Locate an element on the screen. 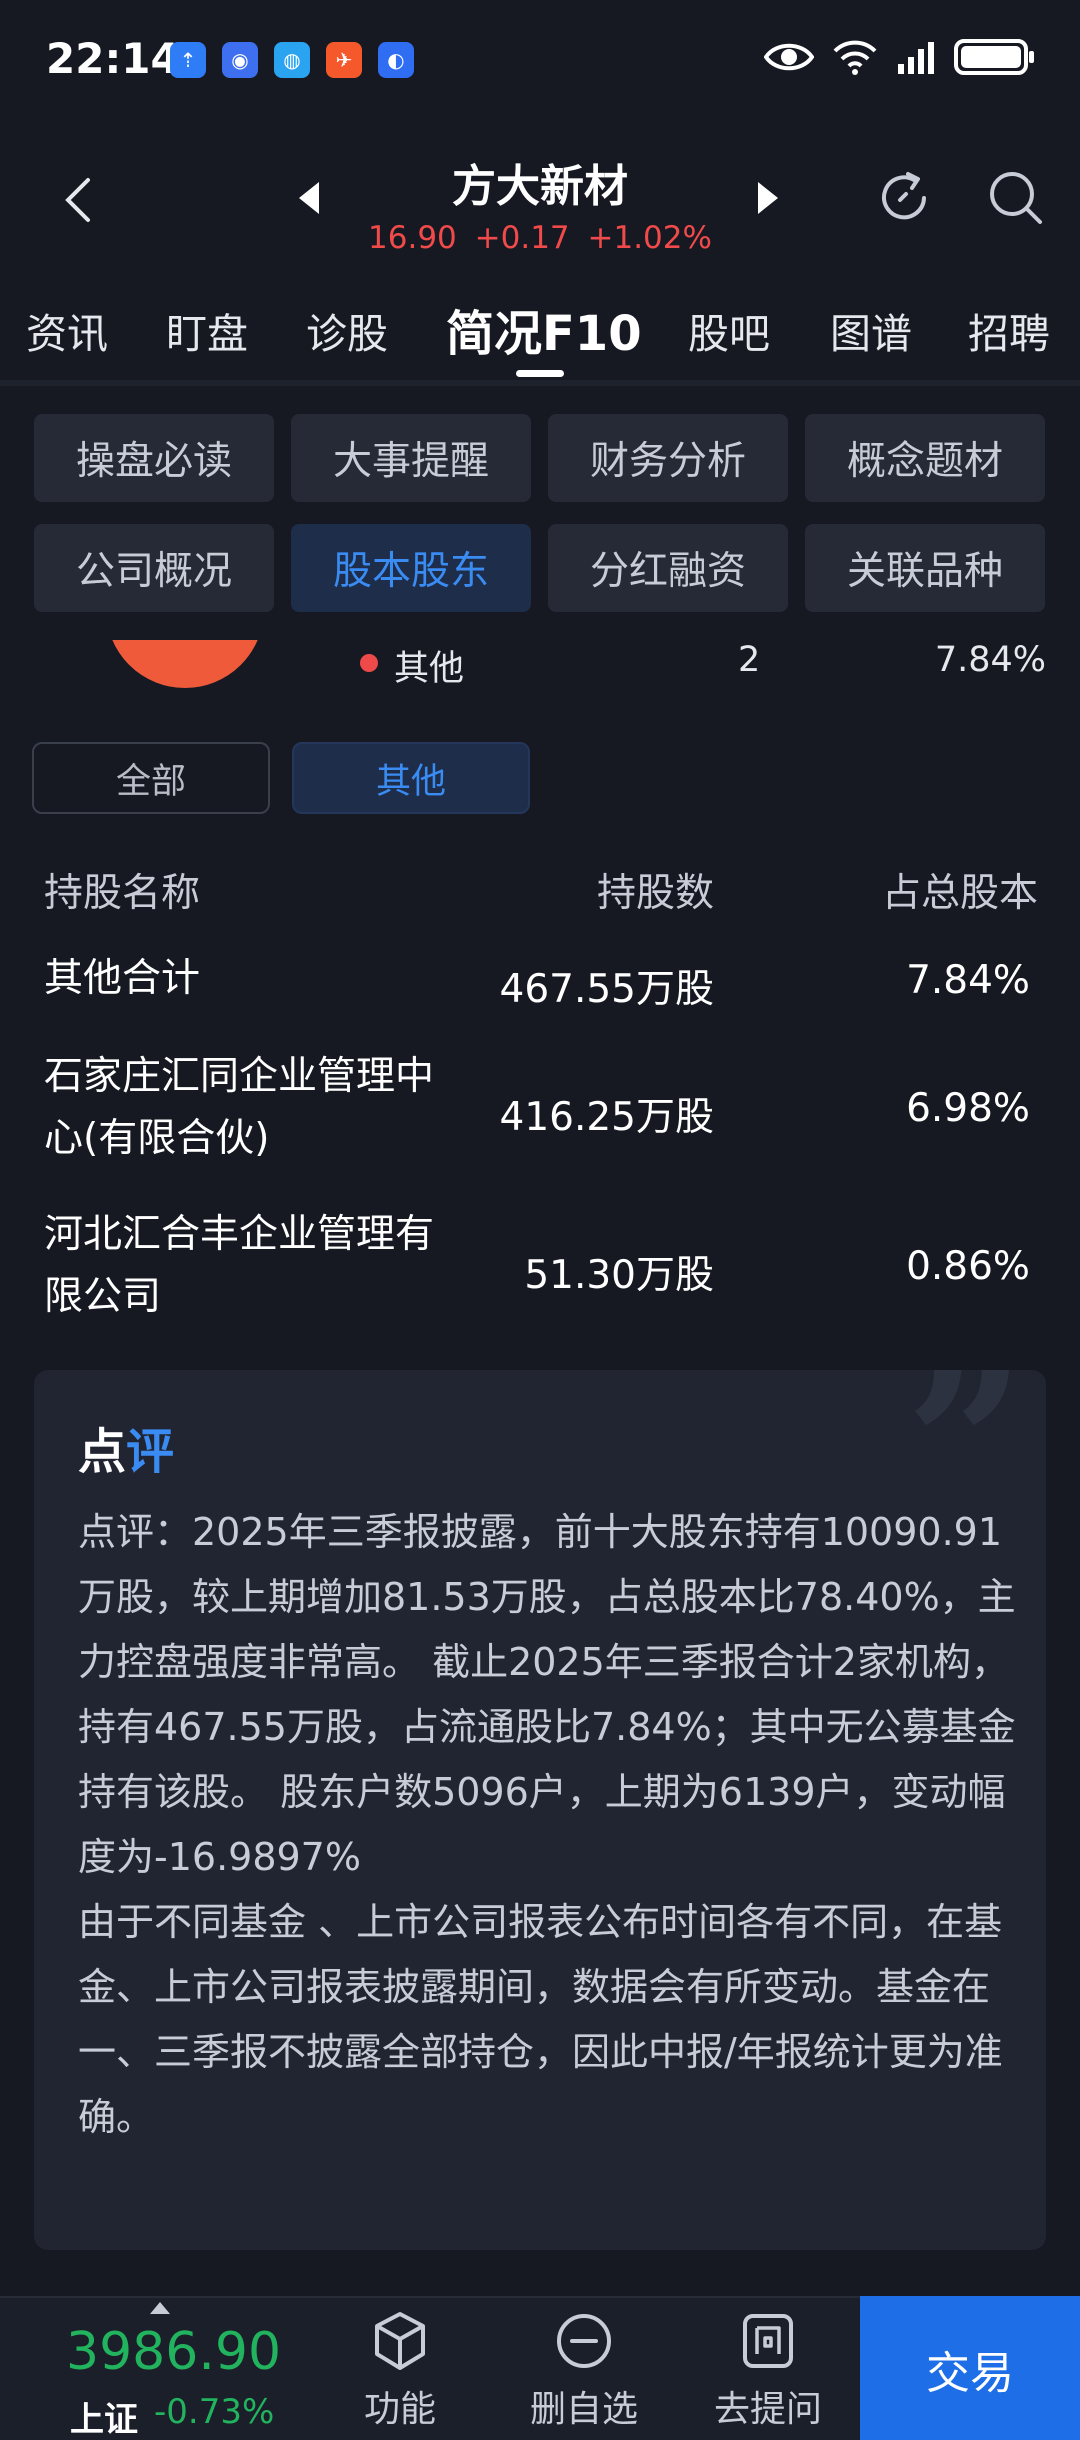  remove-watchlist-label: 删自选 is located at coordinates (583, 2409).